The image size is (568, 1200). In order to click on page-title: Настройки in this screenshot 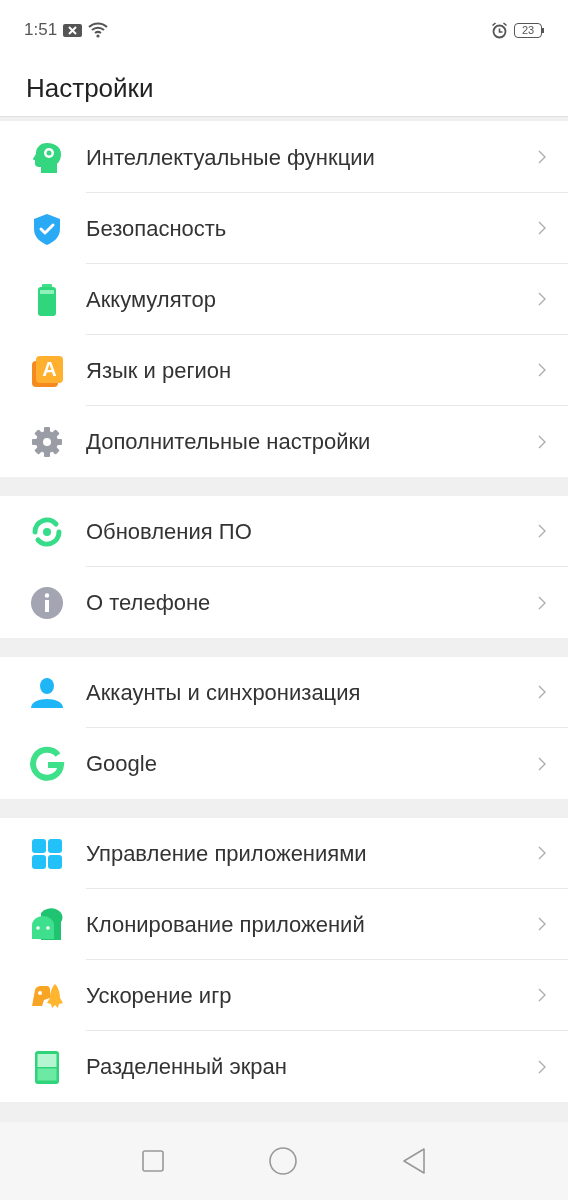, I will do `click(90, 88)`.